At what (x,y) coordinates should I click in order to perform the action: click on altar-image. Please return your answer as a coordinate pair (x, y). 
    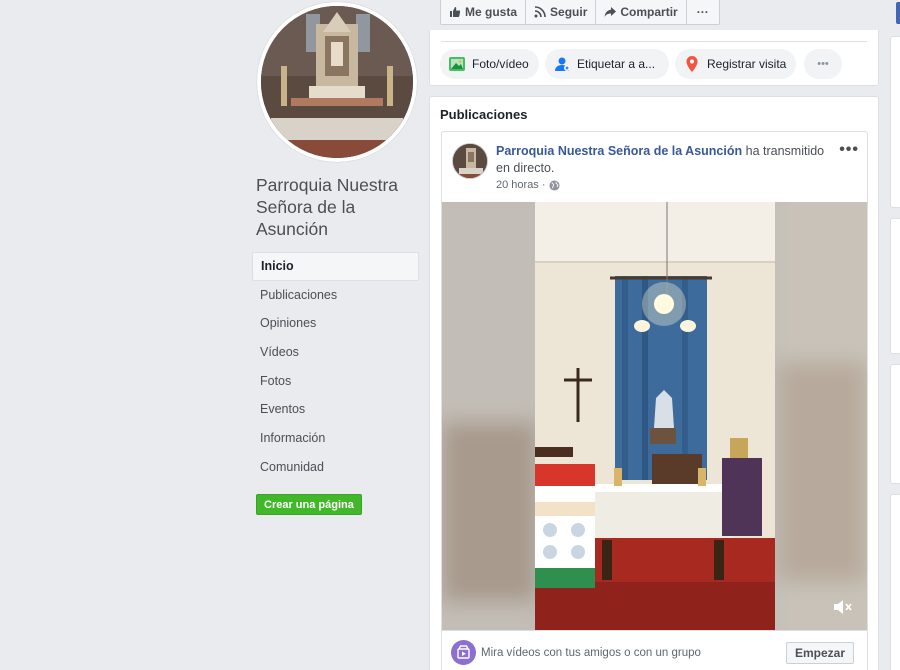
    Looking at the image, I should click on (337, 82).